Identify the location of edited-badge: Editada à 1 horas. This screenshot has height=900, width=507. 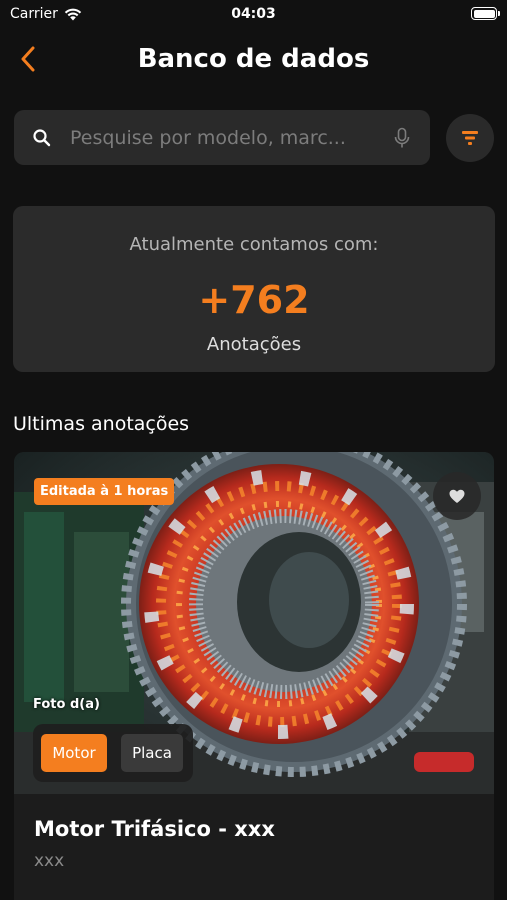
(104, 491).